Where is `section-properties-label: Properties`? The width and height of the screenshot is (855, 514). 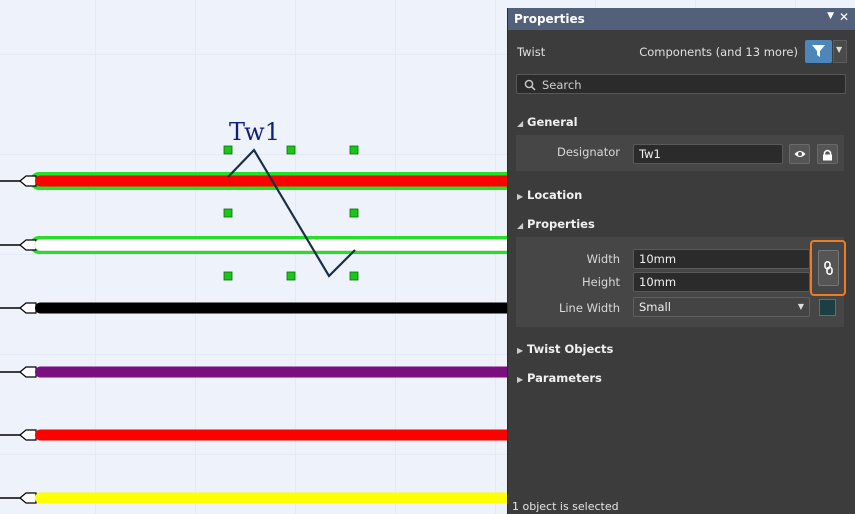
section-properties-label: Properties is located at coordinates (561, 224).